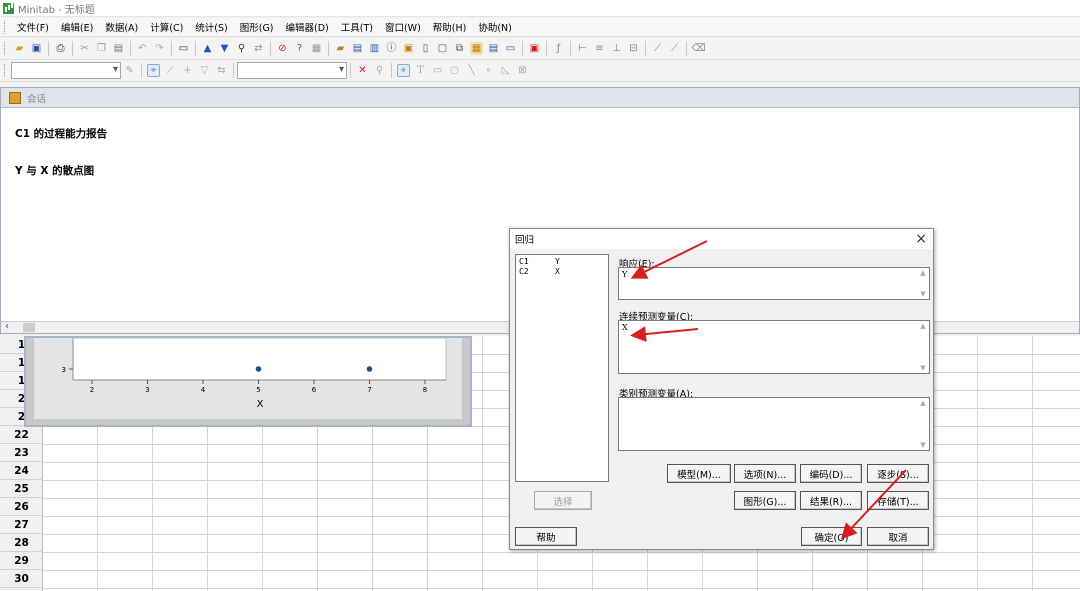 The image size is (1080, 591). What do you see at coordinates (77, 27) in the screenshot?
I see `menu-edit: 编辑(E)` at bounding box center [77, 27].